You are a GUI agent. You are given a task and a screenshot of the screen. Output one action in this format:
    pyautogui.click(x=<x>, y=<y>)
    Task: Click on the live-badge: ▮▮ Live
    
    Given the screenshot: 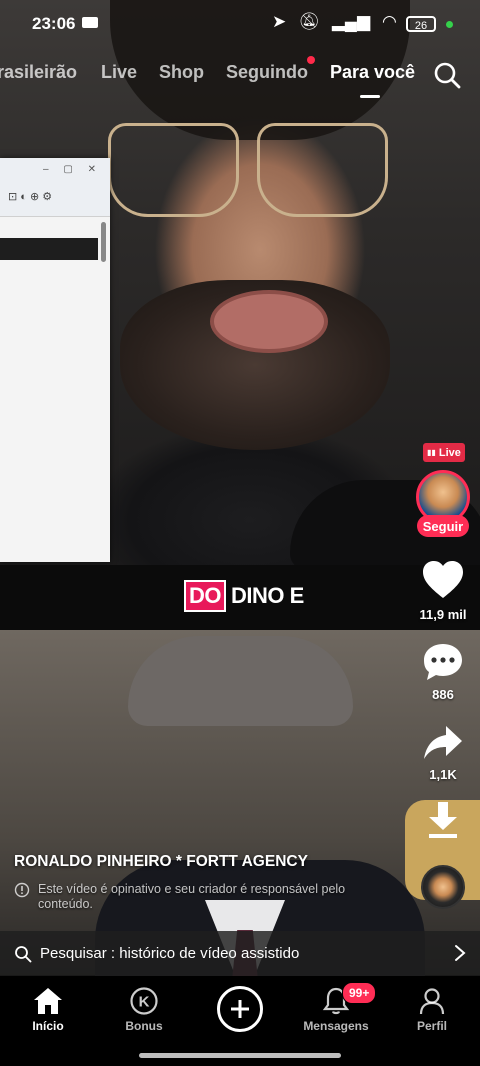 What is the action you would take?
    pyautogui.click(x=444, y=452)
    